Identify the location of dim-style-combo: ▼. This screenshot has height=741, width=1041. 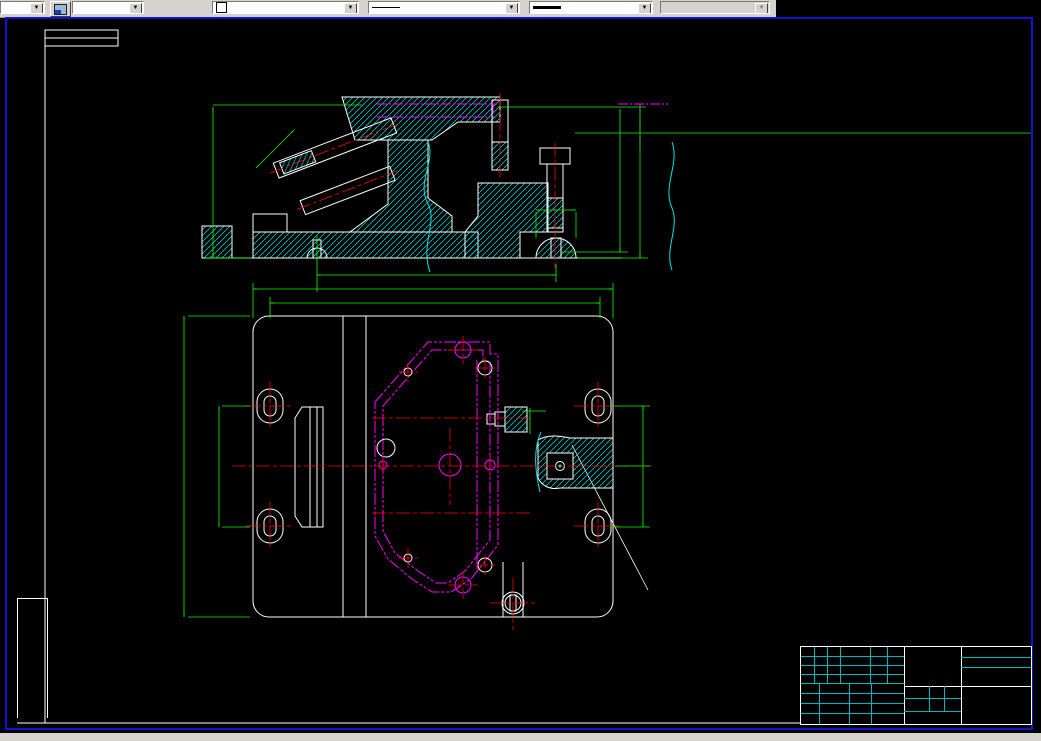
(22, 7).